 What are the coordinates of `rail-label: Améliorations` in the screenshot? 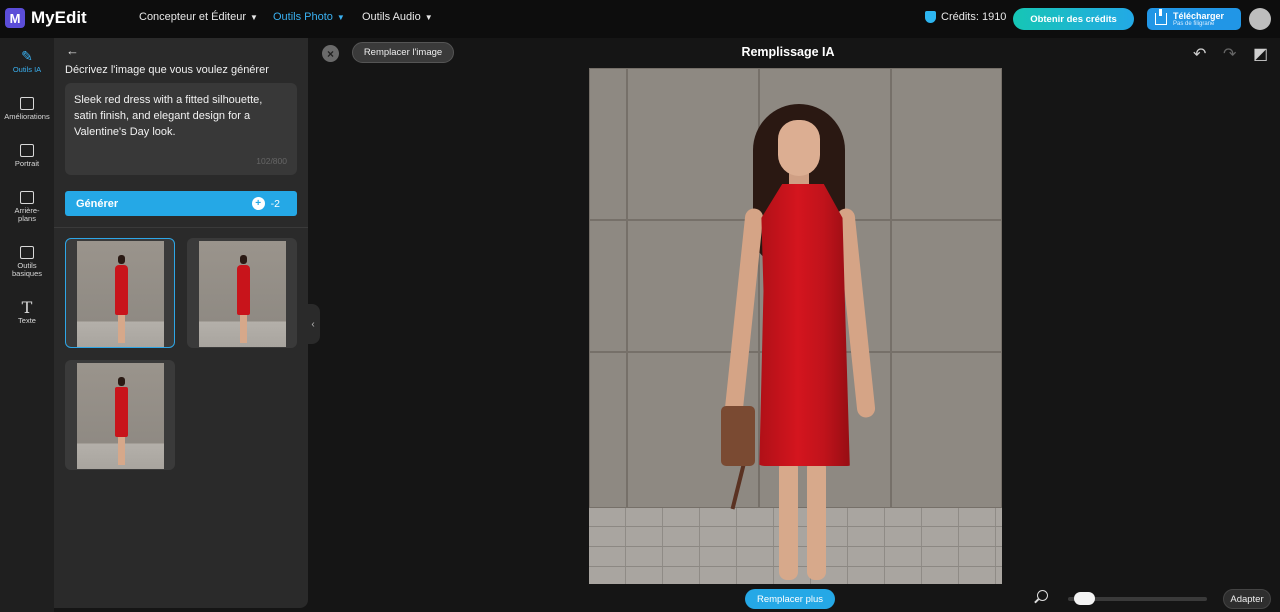 It's located at (27, 116).